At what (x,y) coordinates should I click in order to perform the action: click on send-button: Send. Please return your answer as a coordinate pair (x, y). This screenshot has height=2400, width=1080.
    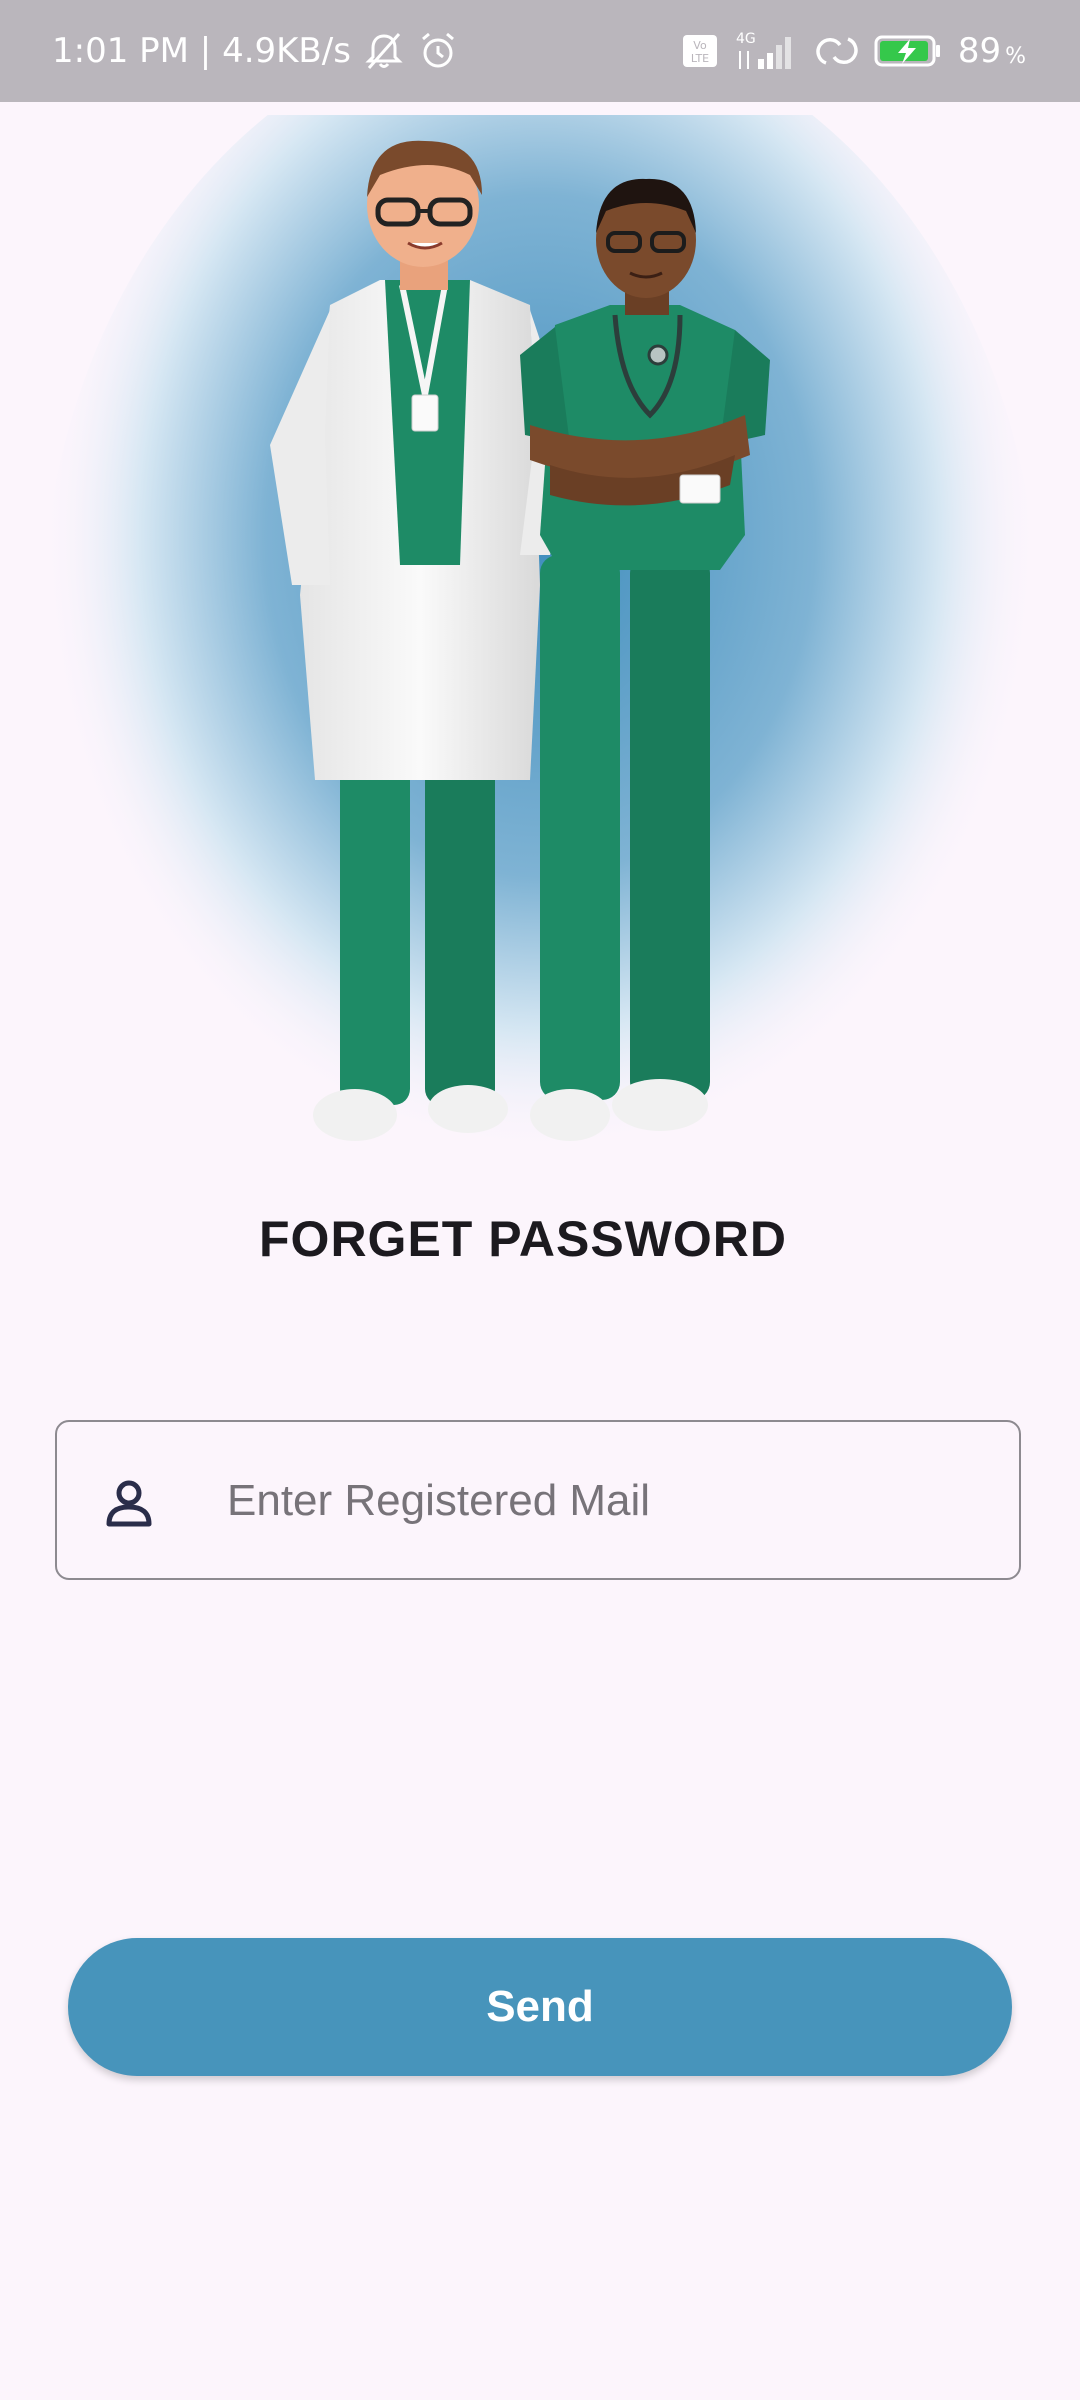
    Looking at the image, I should click on (540, 2007).